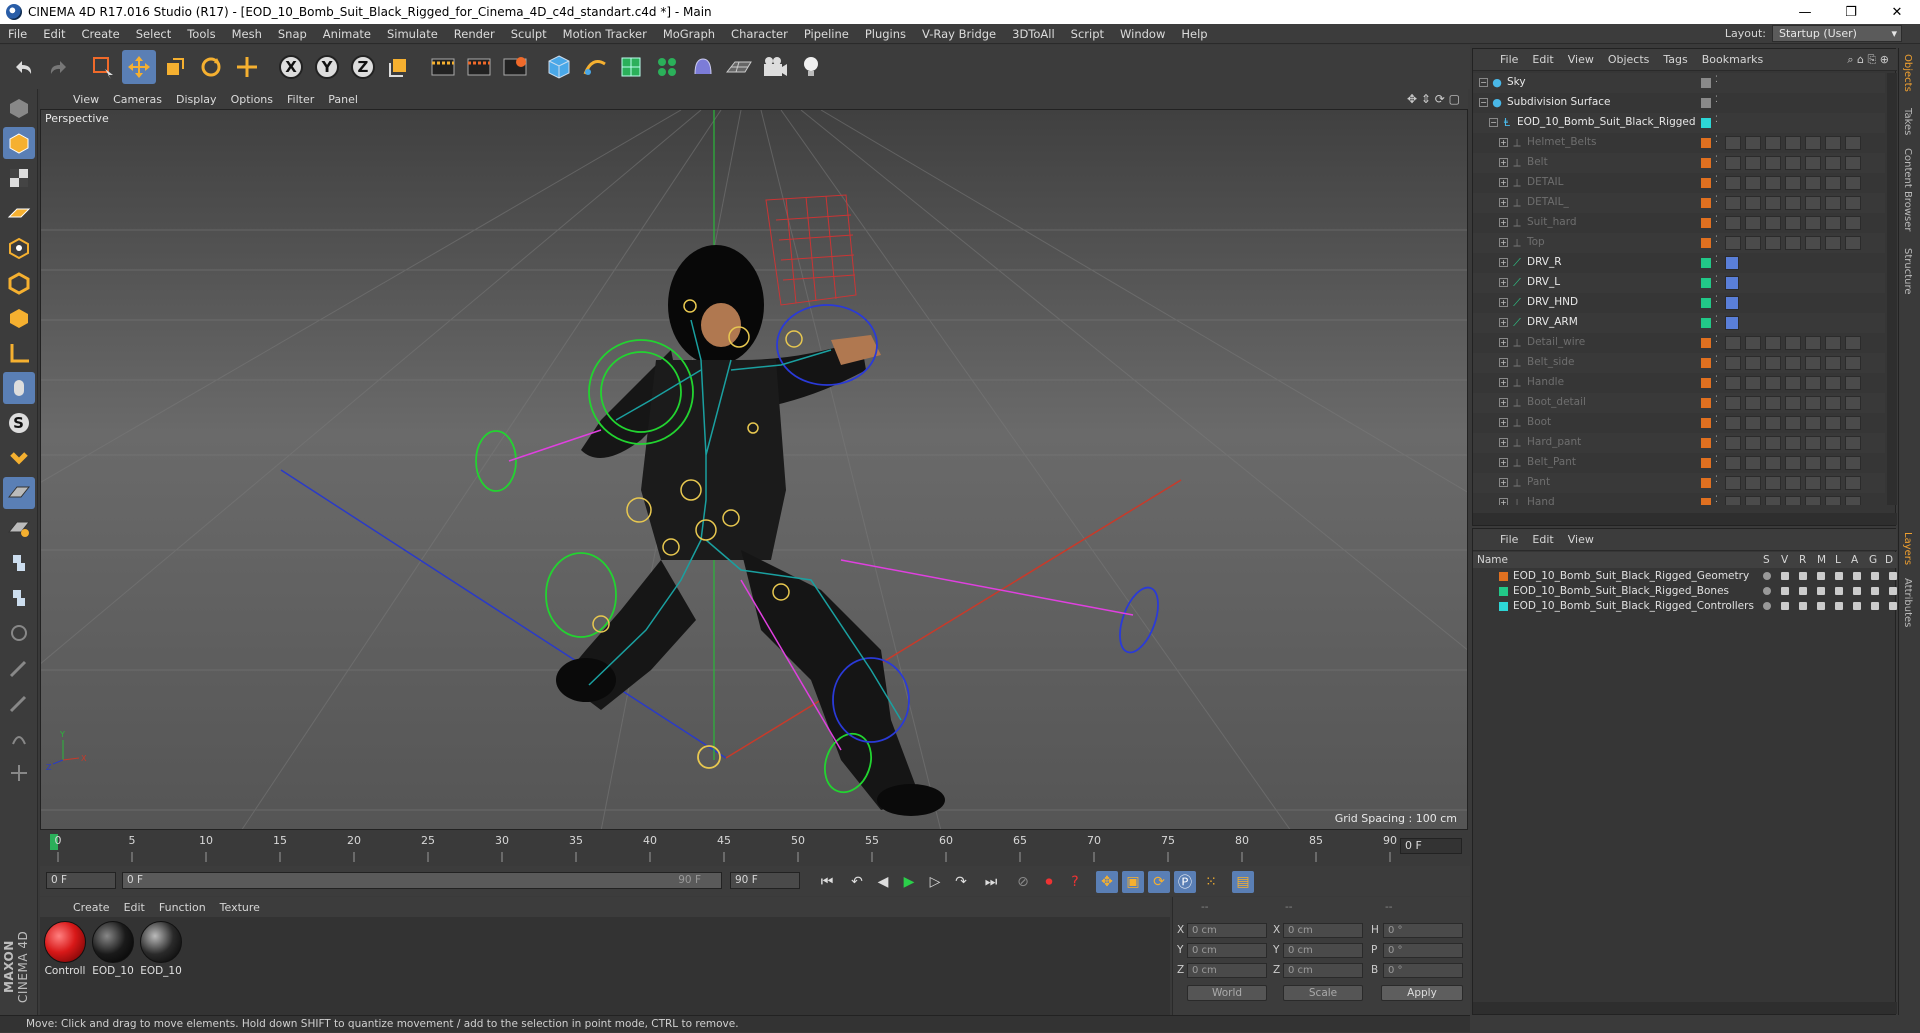 The image size is (1920, 1033). Describe the element at coordinates (1893, 591) in the screenshot. I see `deformer-icon` at that location.